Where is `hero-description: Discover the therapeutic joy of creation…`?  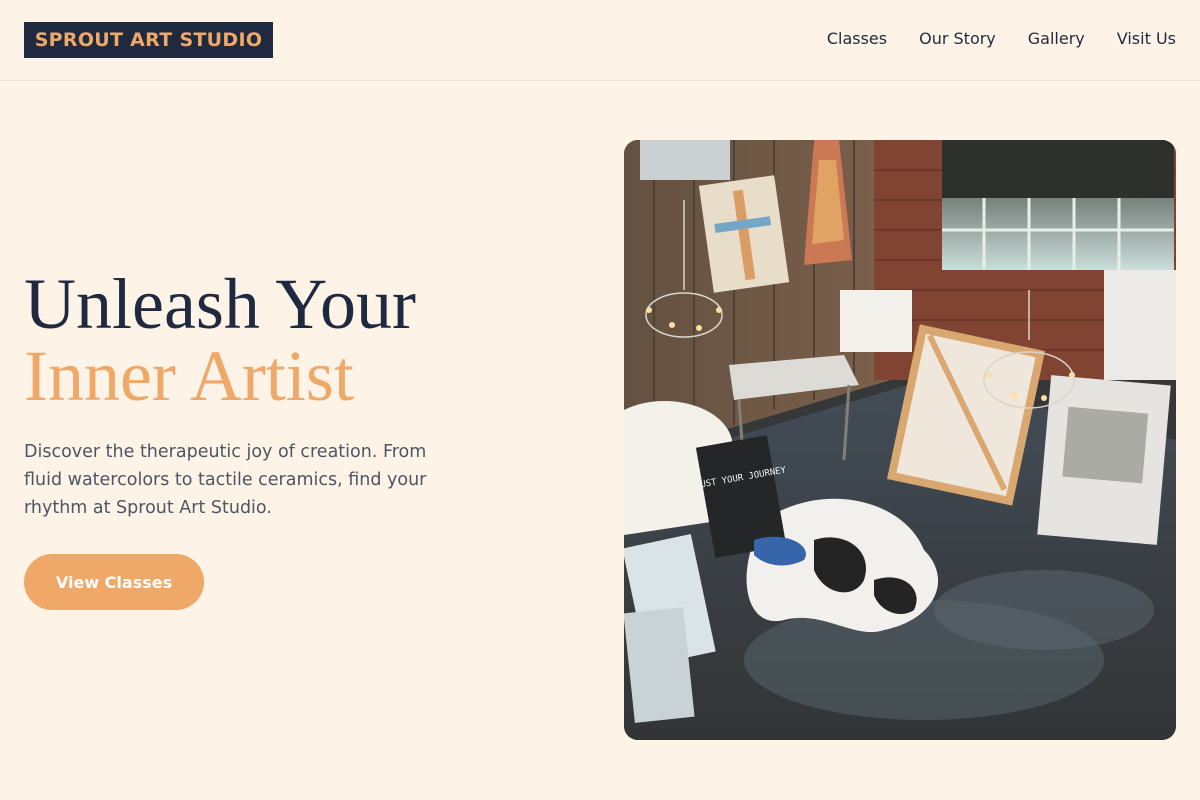
hero-description: Discover the therapeutic joy of creation… is located at coordinates (225, 480).